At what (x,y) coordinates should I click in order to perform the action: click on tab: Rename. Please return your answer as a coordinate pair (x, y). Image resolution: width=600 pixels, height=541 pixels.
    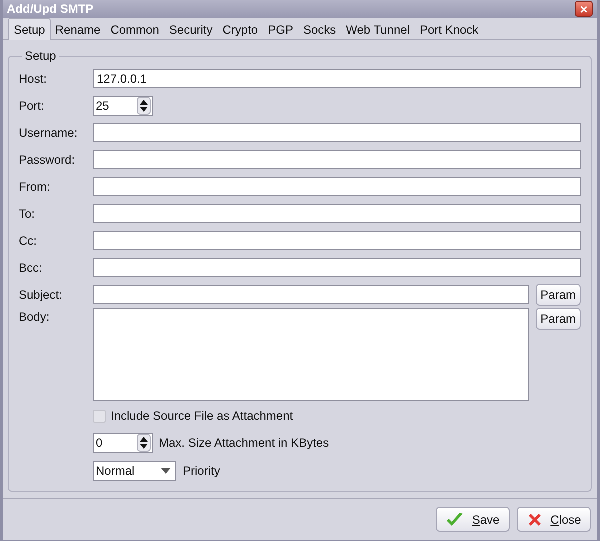
    Looking at the image, I should click on (78, 29).